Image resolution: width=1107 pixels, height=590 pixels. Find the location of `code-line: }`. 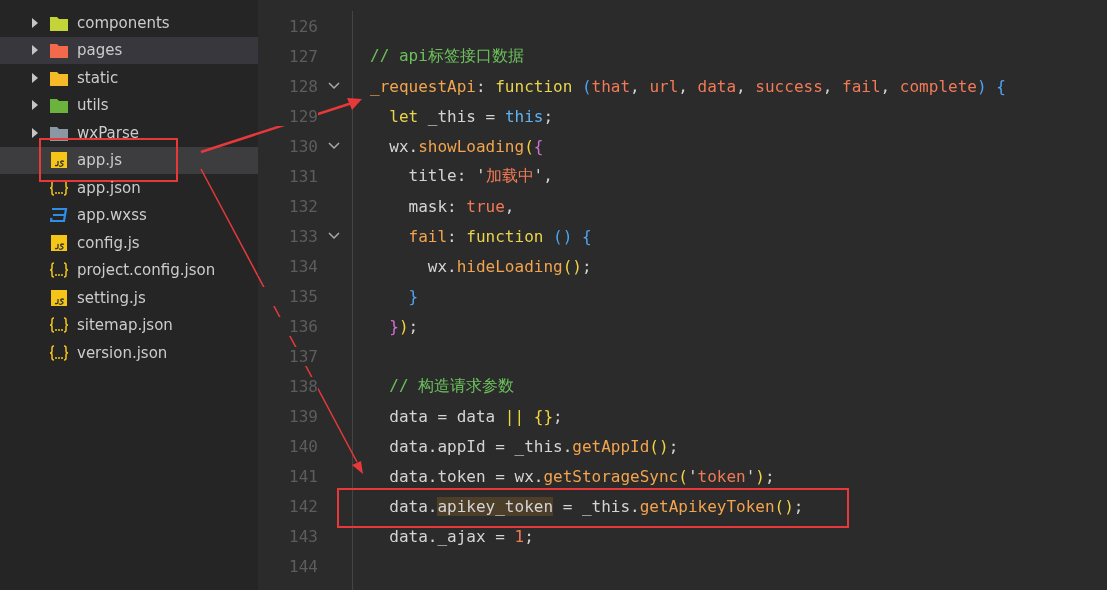

code-line: } is located at coordinates (413, 296).